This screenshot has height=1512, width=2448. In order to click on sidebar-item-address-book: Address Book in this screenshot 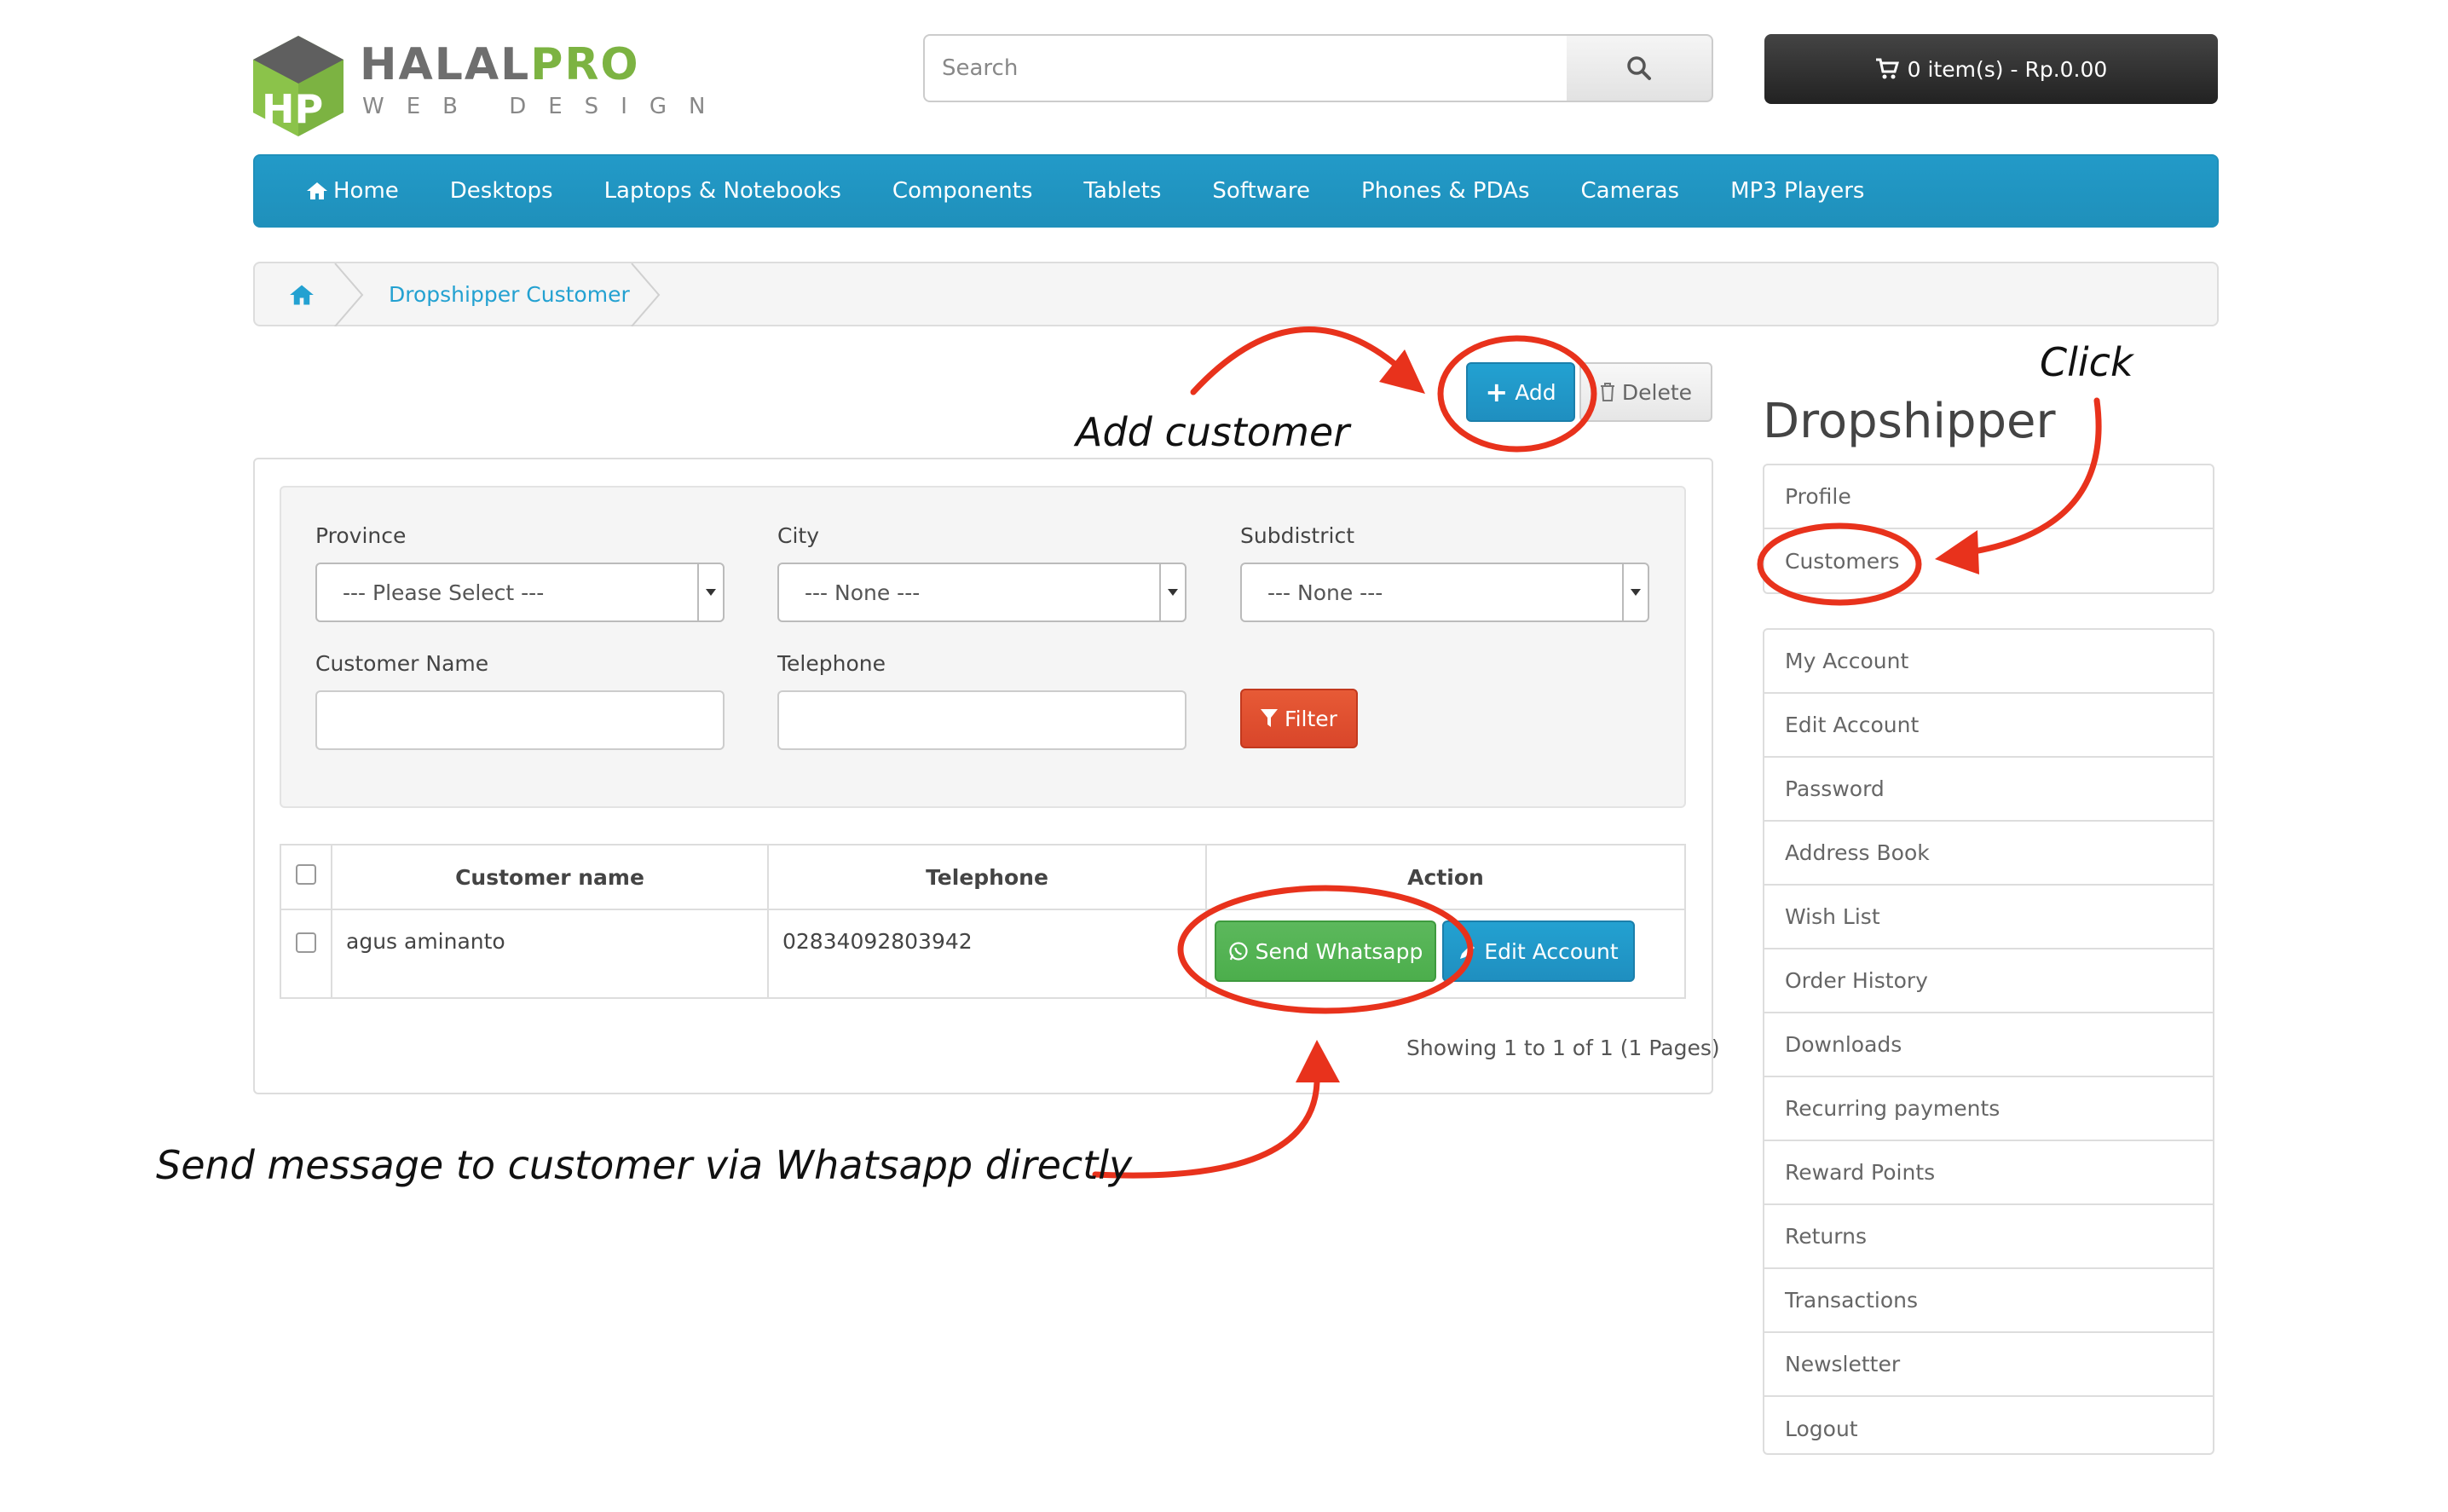, I will do `click(1988, 854)`.